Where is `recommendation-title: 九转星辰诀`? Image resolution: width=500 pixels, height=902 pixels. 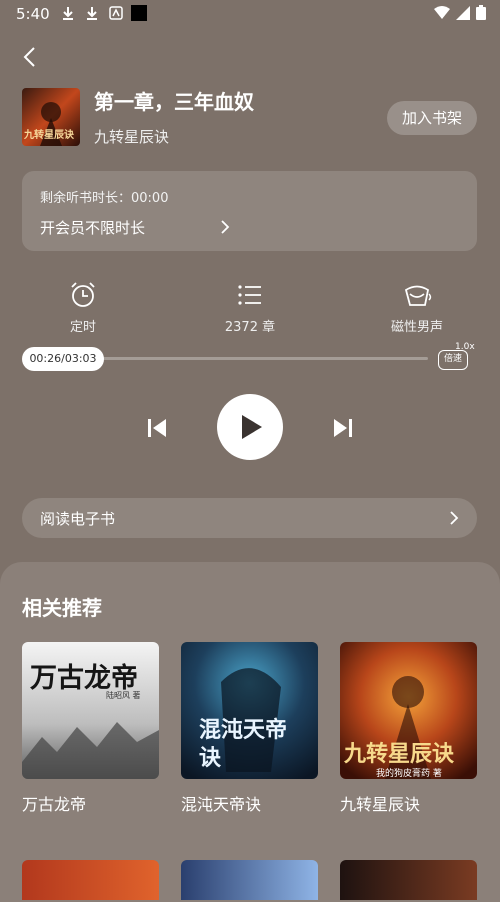 recommendation-title: 九转星辰诀 is located at coordinates (380, 804).